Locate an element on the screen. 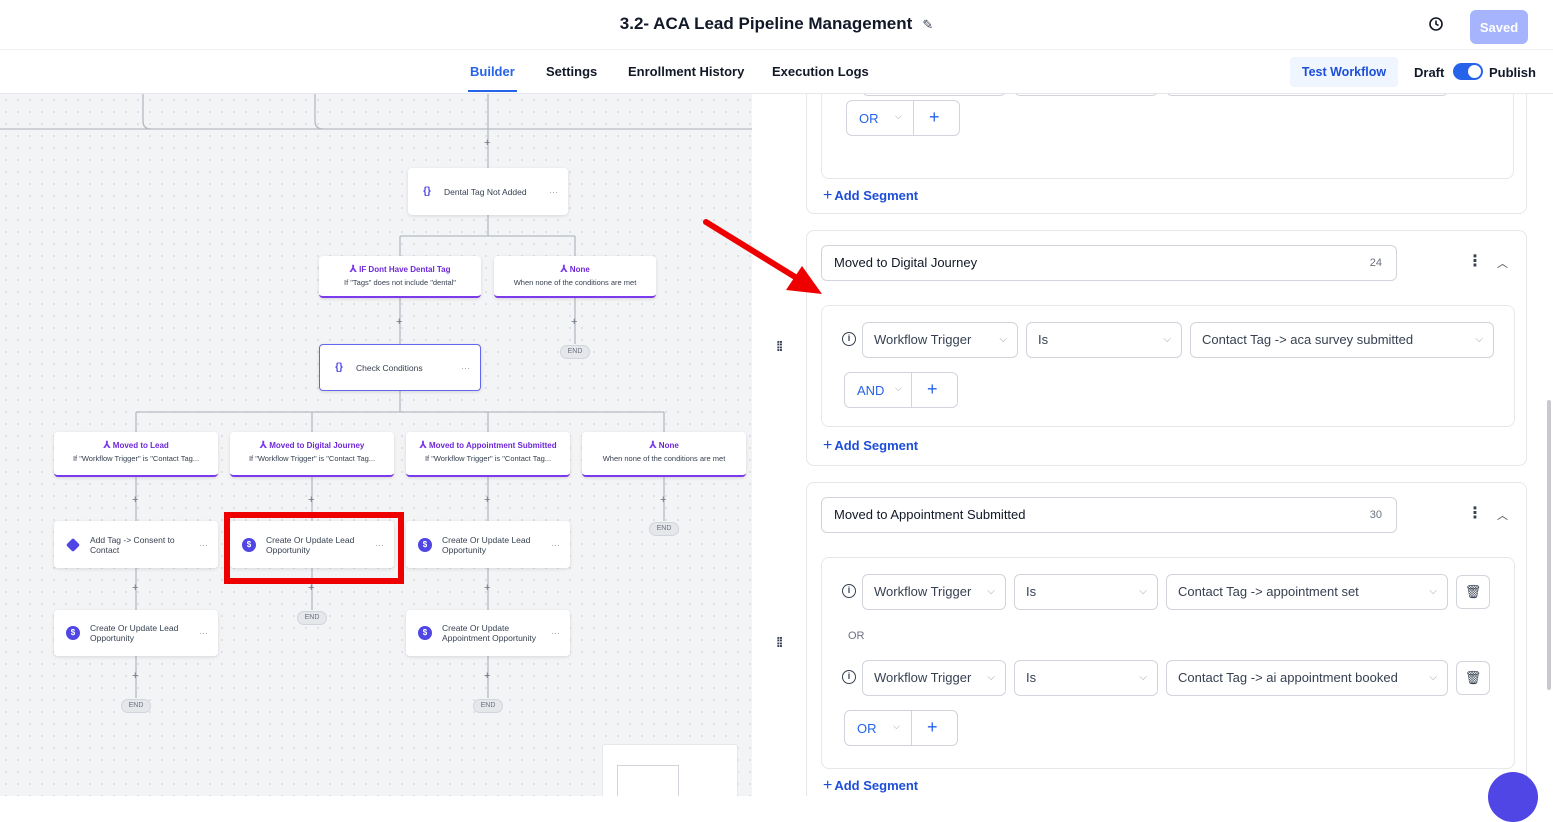 Image resolution: width=1553 pixels, height=822 pixels. node-check-conditions: {} Check Conditions ··· is located at coordinates (400, 367).